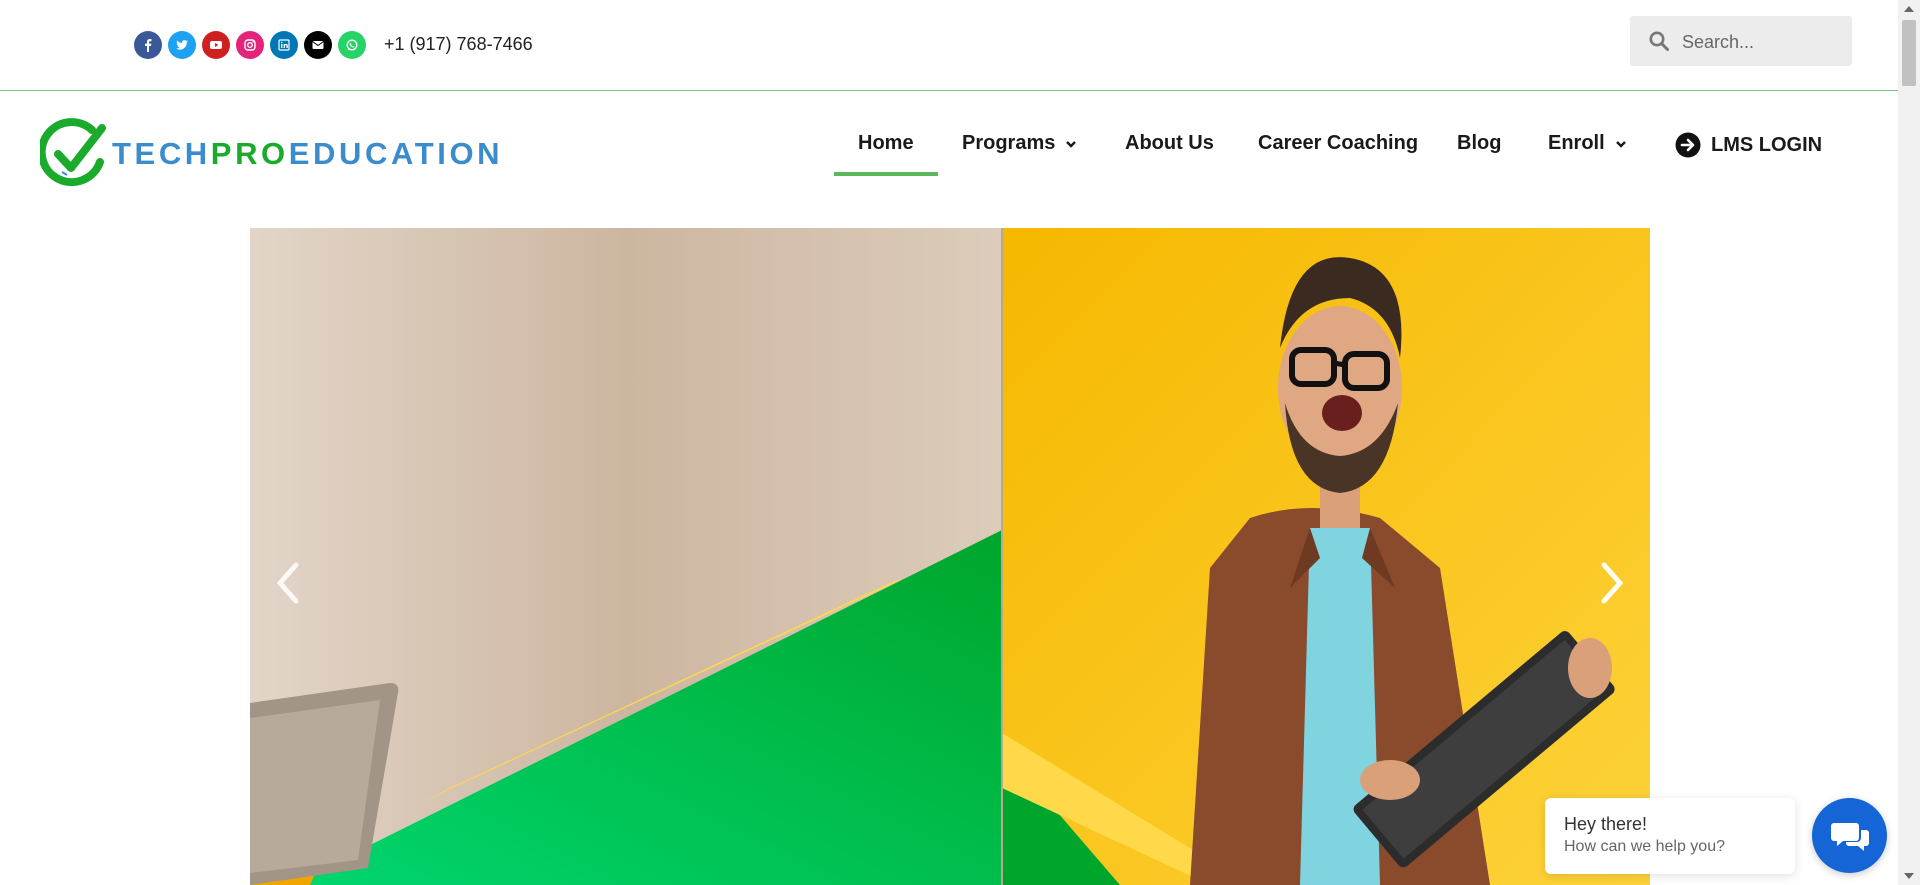  I want to click on nav-item-enroll: Enroll, so click(1587, 143).